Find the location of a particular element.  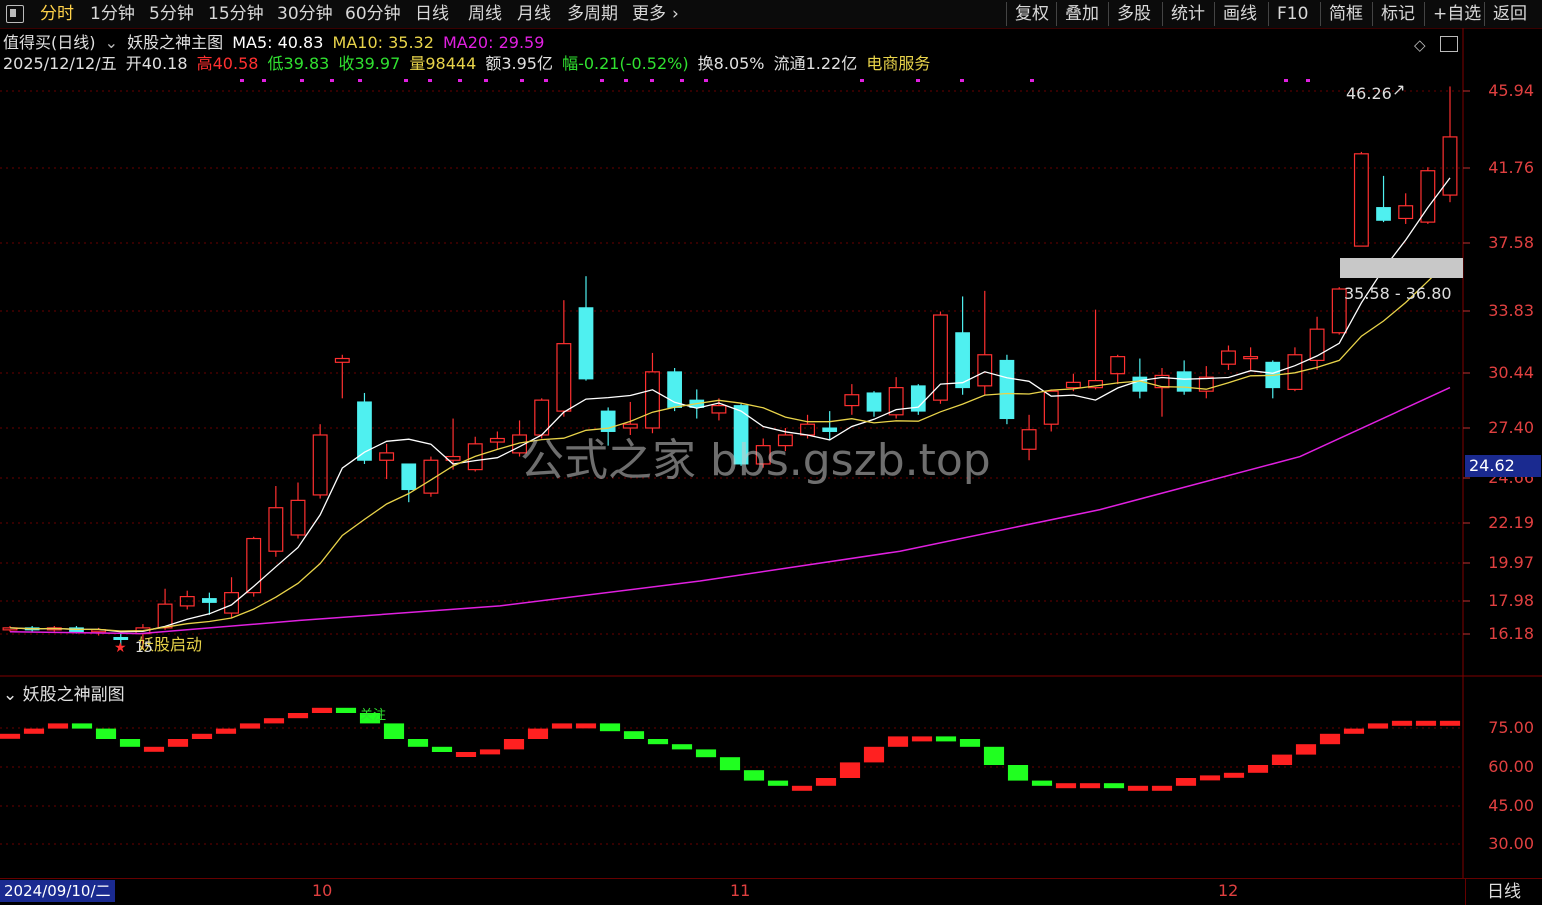

price-tick: 22.19 is located at coordinates (1511, 522).